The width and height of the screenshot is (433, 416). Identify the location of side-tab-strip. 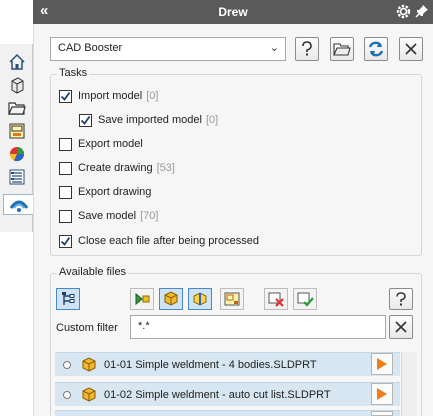
(17, 138).